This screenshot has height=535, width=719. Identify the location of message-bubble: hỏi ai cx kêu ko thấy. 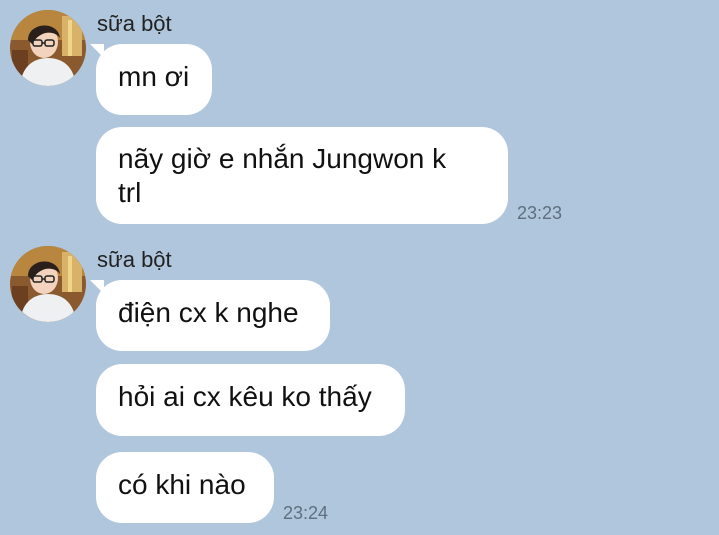
(250, 400).